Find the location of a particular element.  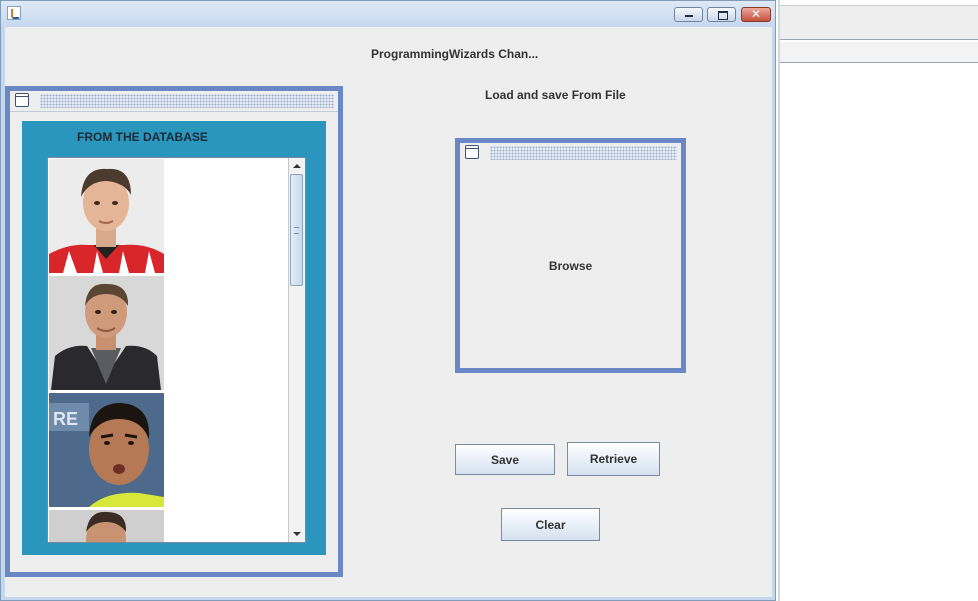

player-photo-2-image is located at coordinates (106, 333).